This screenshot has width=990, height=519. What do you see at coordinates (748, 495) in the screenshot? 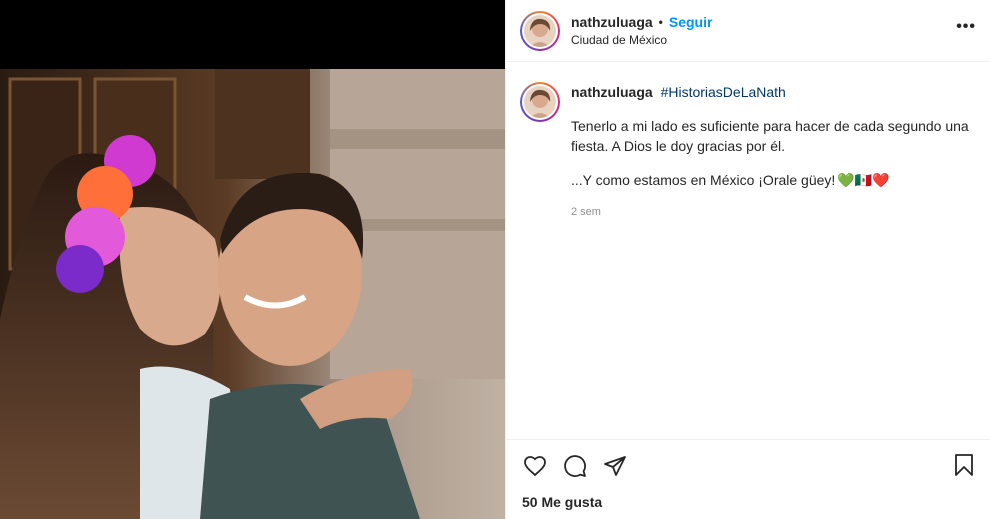
I see `like-count: 50 Me gusta` at bounding box center [748, 495].